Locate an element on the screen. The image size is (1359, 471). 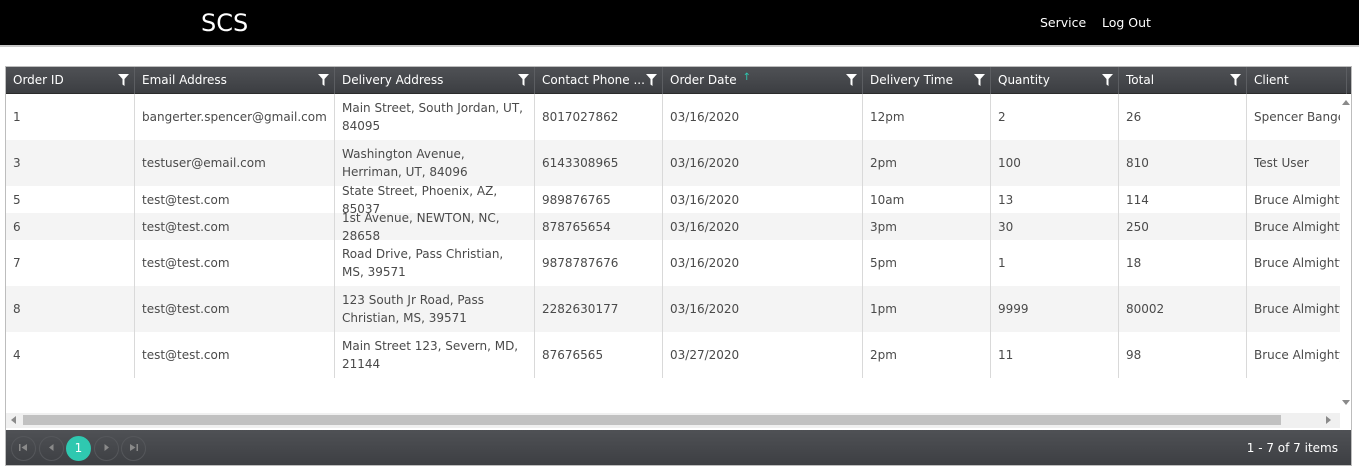
table-cell: 9878787676 is located at coordinates (599, 263).